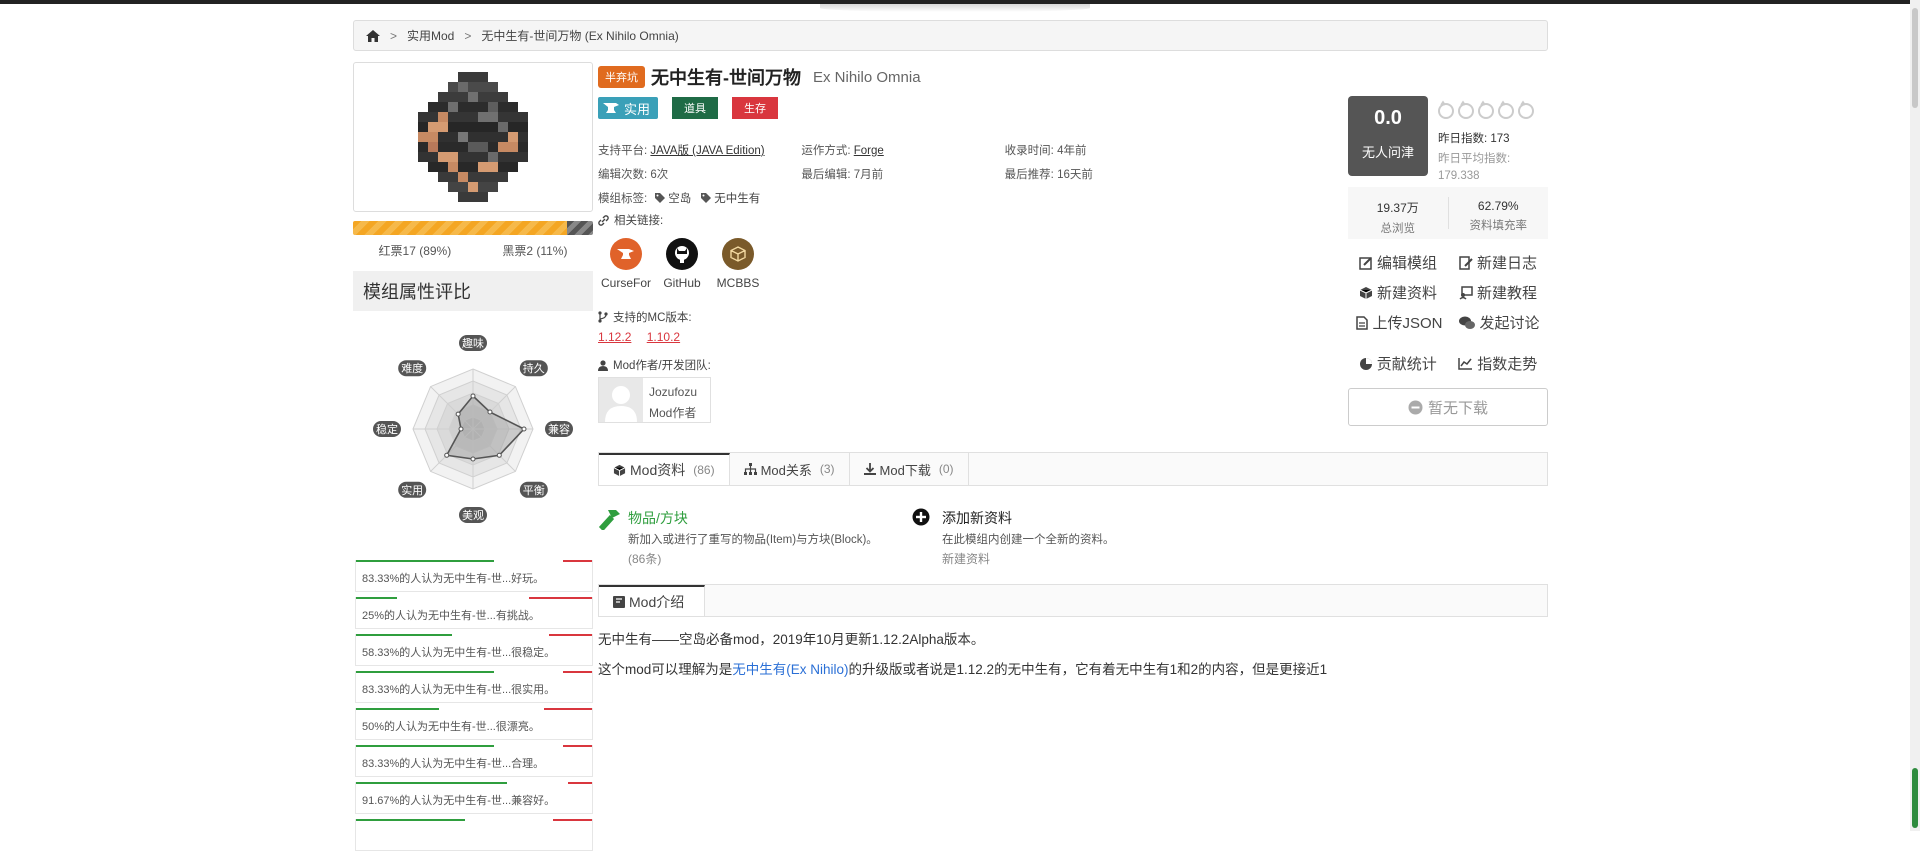  I want to click on opinion-item: 83.33%的人认为无中生有-世...好玩。, so click(474, 576).